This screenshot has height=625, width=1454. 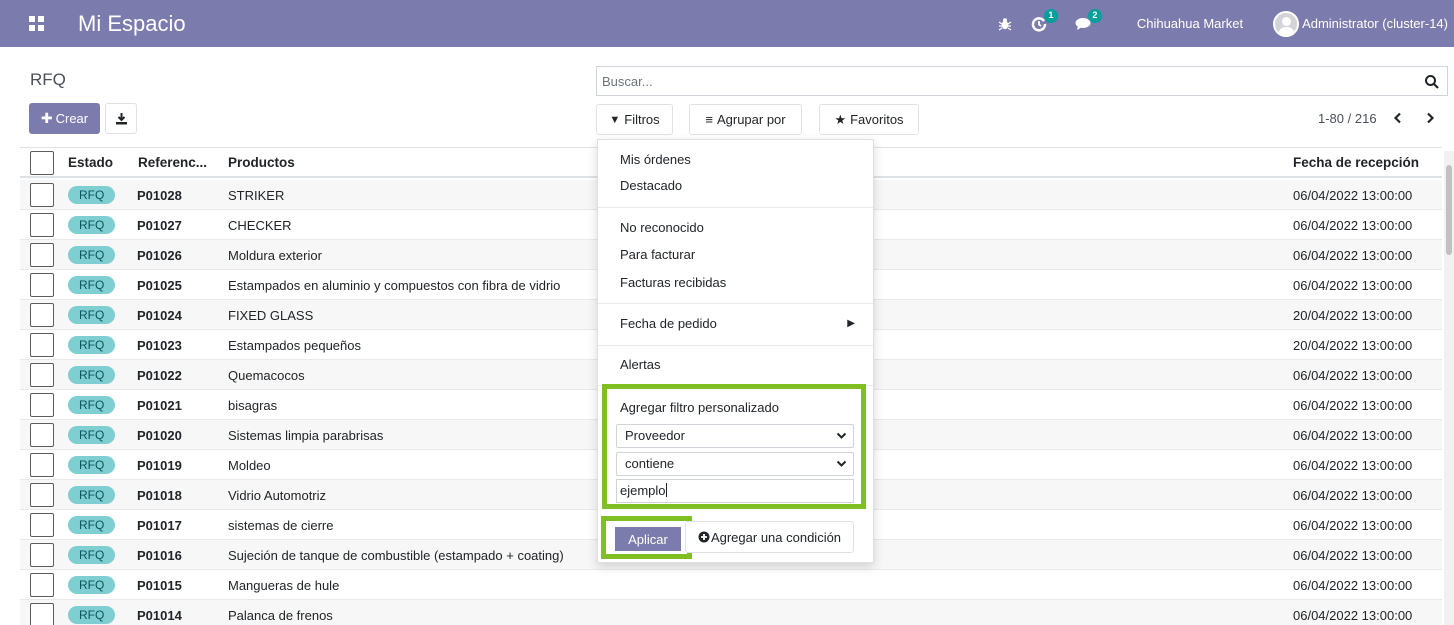 I want to click on row-reference: P01015, so click(x=159, y=585).